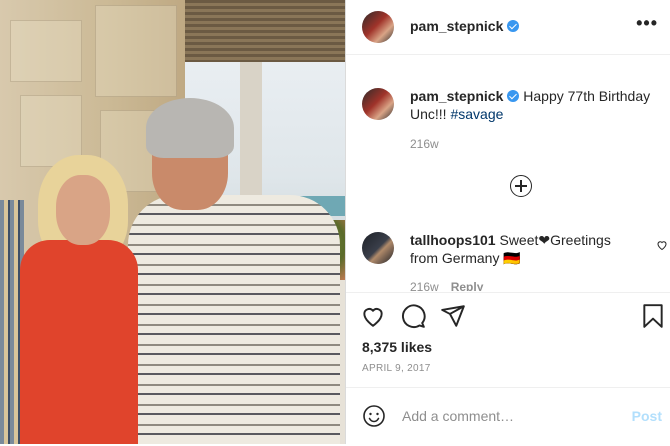  I want to click on caption-username: pam_stepnick, so click(456, 96).